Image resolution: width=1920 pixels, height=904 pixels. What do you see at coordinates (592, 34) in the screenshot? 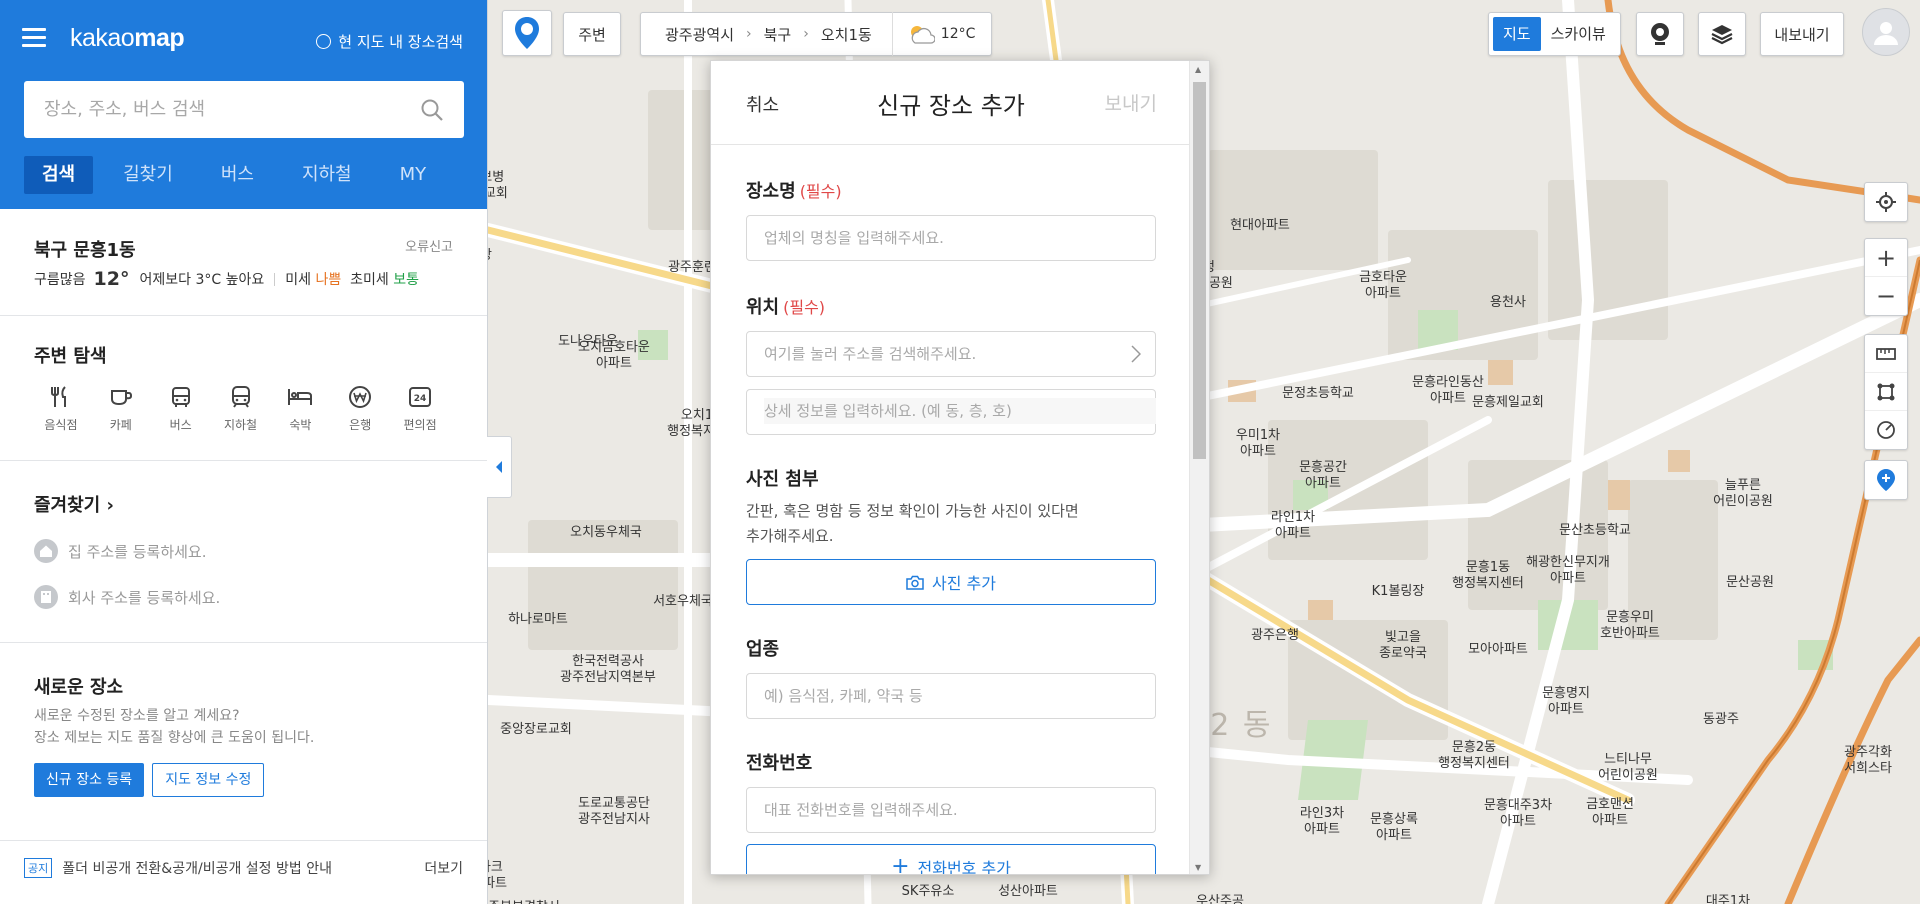
I see `nearby-button: 주변` at bounding box center [592, 34].